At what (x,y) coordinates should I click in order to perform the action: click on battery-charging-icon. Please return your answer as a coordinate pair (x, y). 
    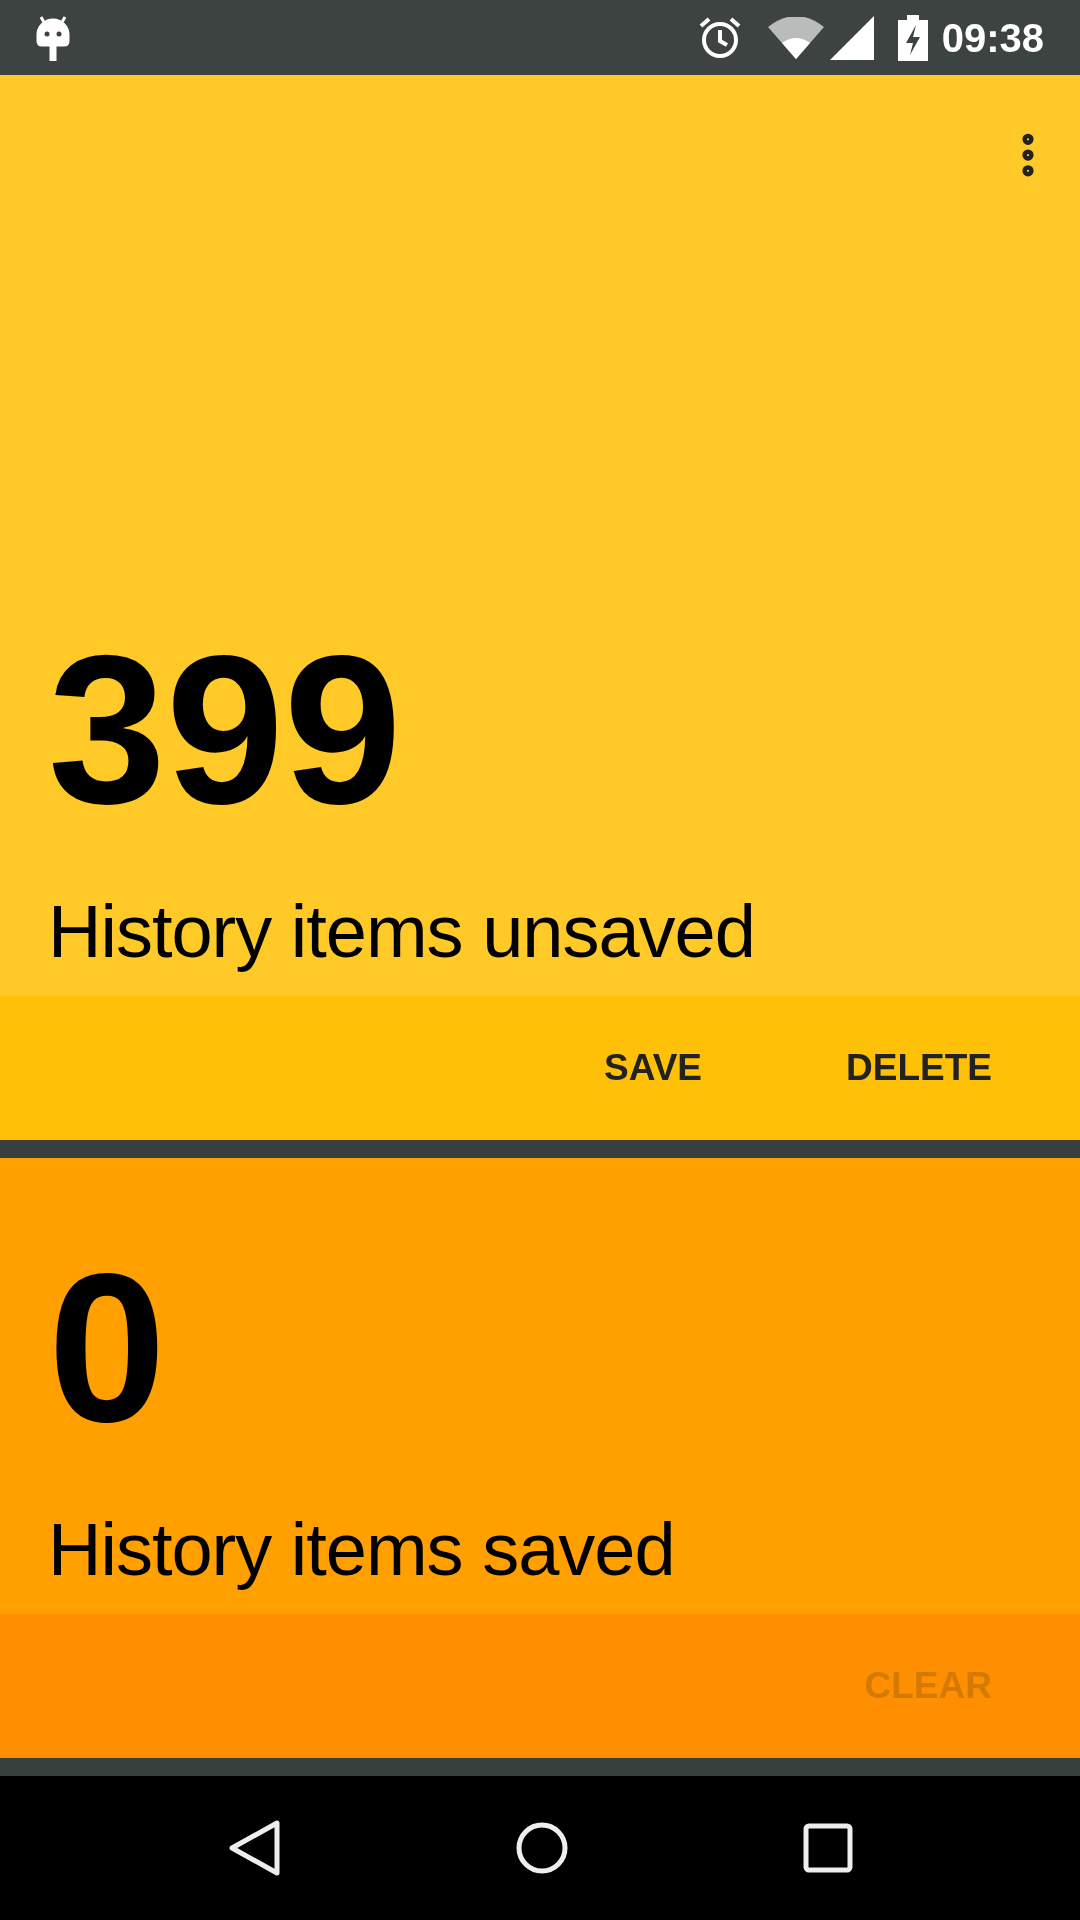
    Looking at the image, I should click on (912, 37).